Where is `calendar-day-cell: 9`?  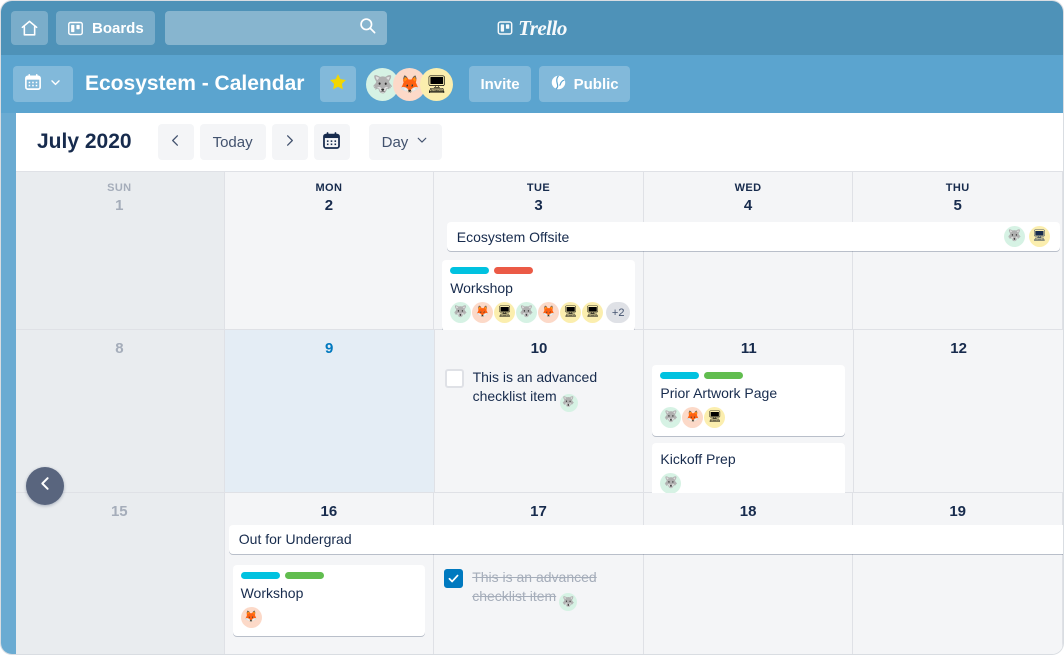
calendar-day-cell: 9 is located at coordinates (329, 411).